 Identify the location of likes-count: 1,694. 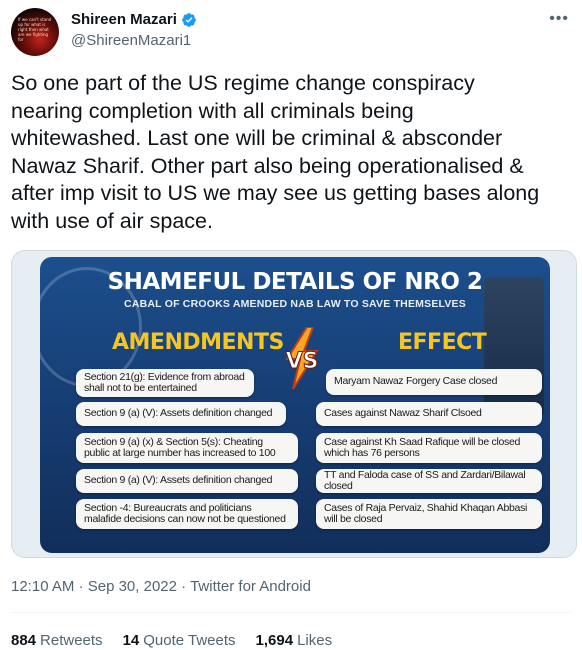
(274, 640).